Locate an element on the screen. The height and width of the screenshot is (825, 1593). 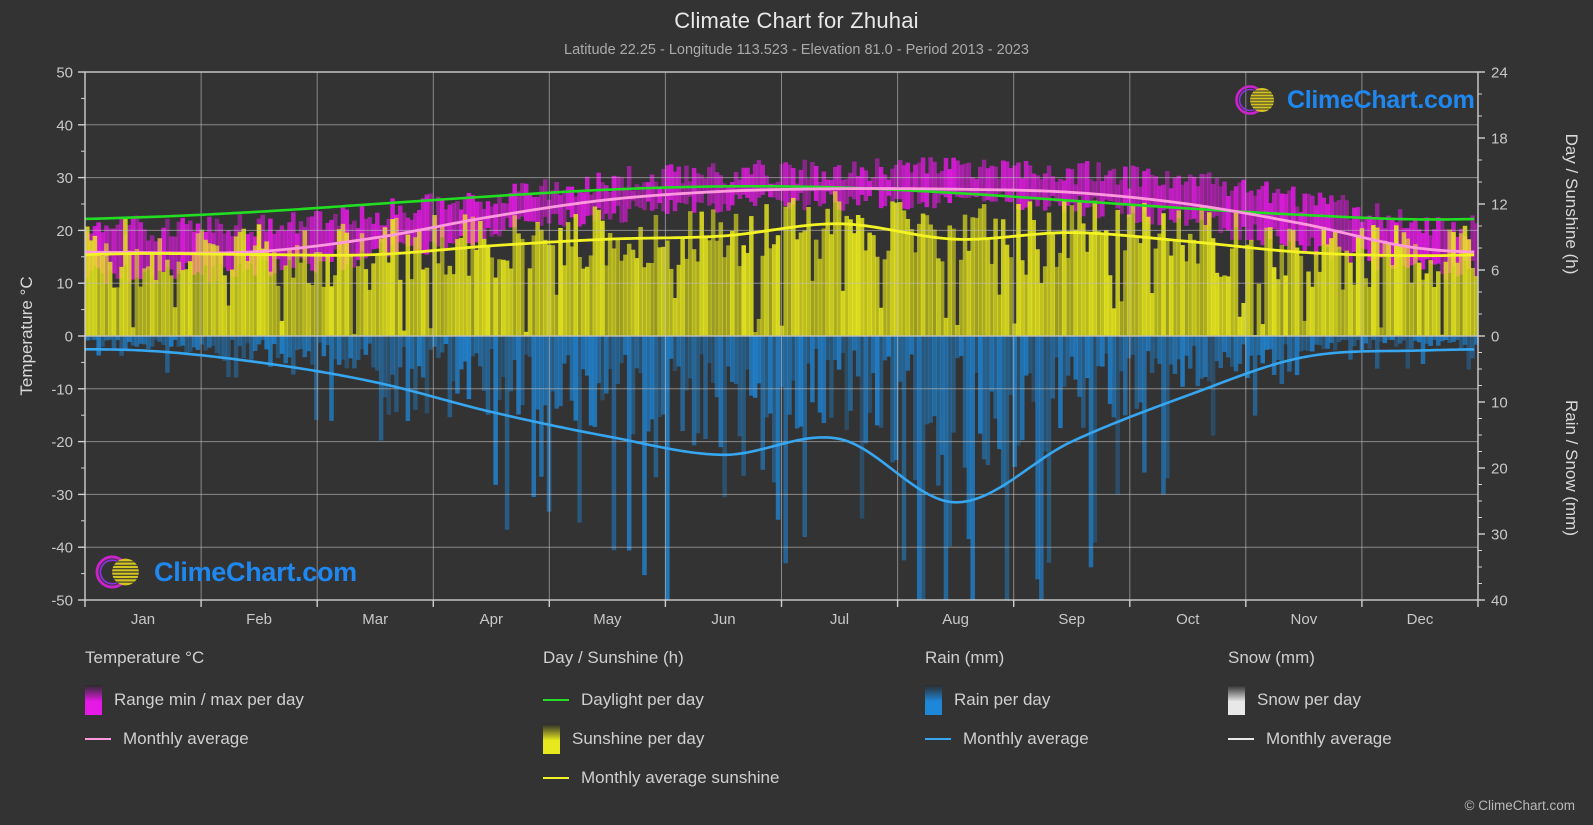
right-axis: 24 18 12 6 0 10 20 30 40 is located at coordinates (1493, 337).